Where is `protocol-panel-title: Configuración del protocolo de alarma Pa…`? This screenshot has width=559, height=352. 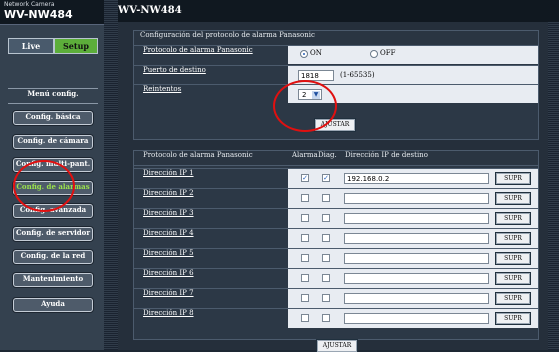
protocol-panel-title: Configuración del protocolo de alarma Pa… is located at coordinates (336, 38).